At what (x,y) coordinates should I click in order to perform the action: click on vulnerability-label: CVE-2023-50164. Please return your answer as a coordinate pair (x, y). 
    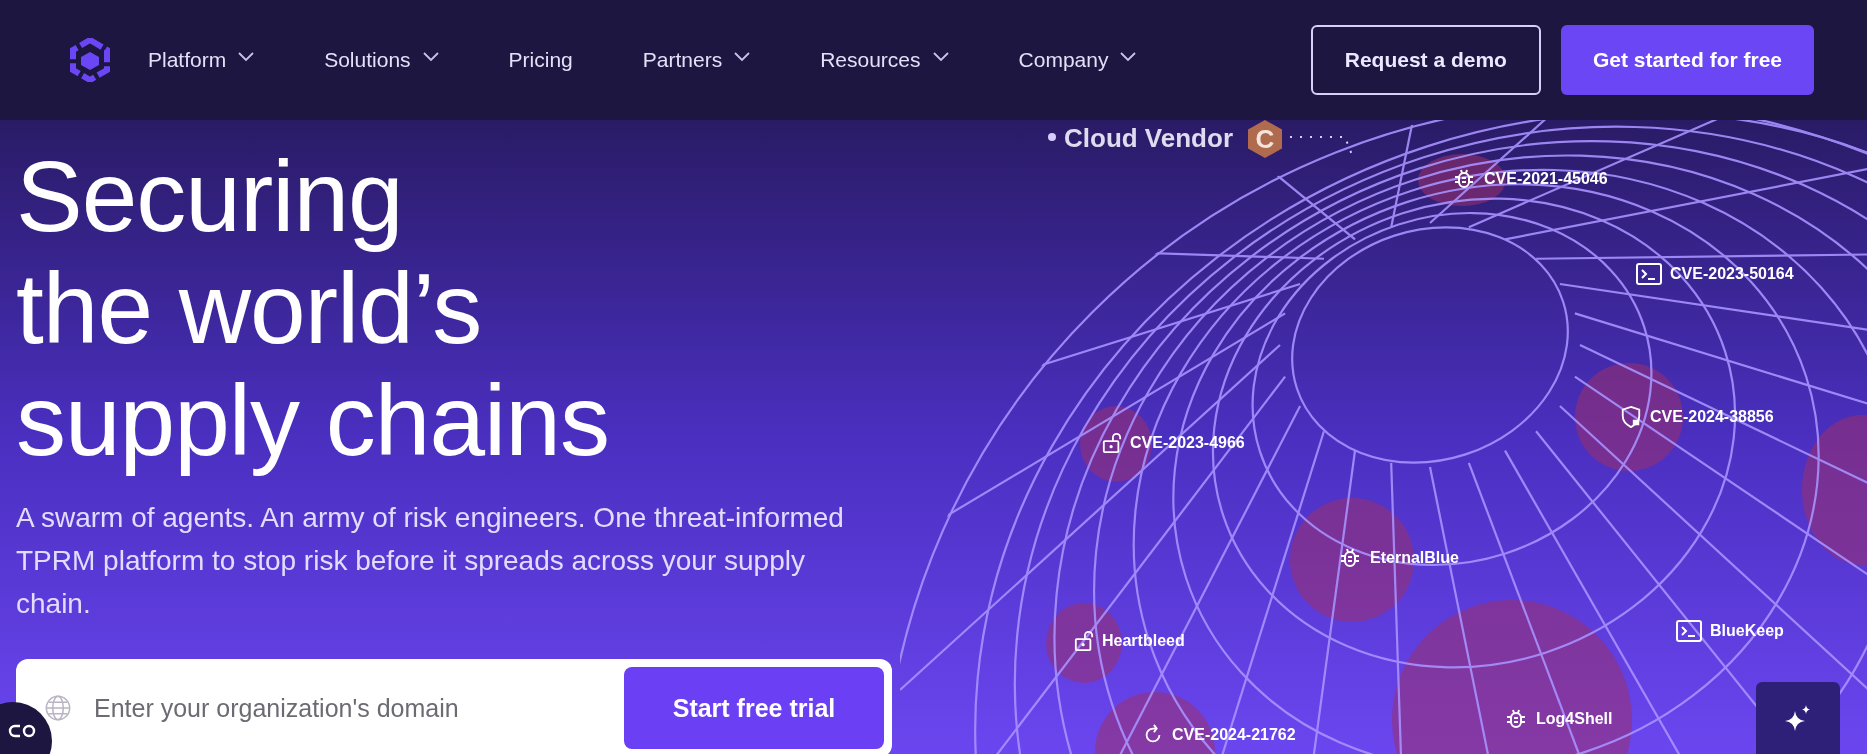
    Looking at the image, I should click on (1732, 274).